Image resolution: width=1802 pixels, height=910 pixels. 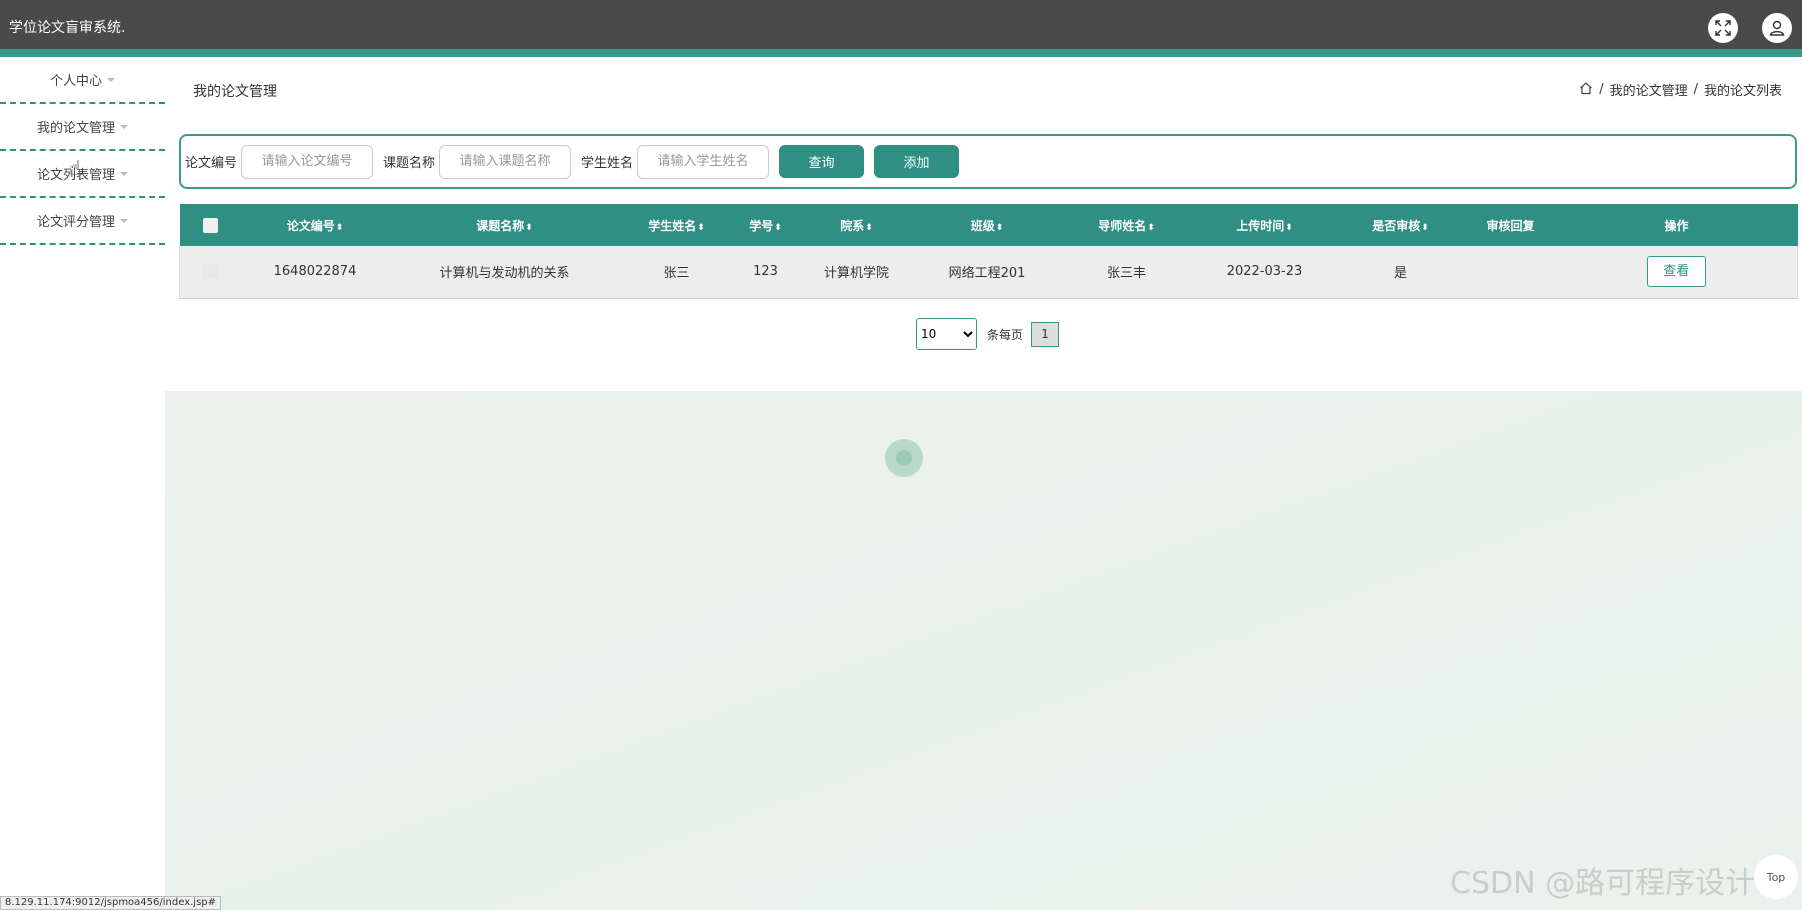 I want to click on paper-no-label: 论文编号, so click(x=211, y=163).